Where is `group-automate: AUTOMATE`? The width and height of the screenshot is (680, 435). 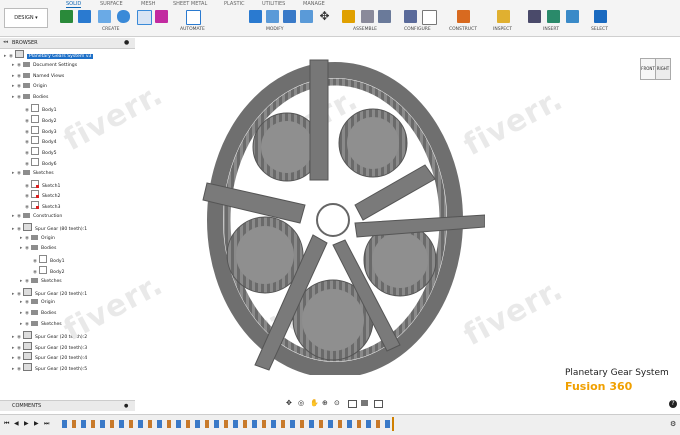 group-automate: AUTOMATE is located at coordinates (192, 29).